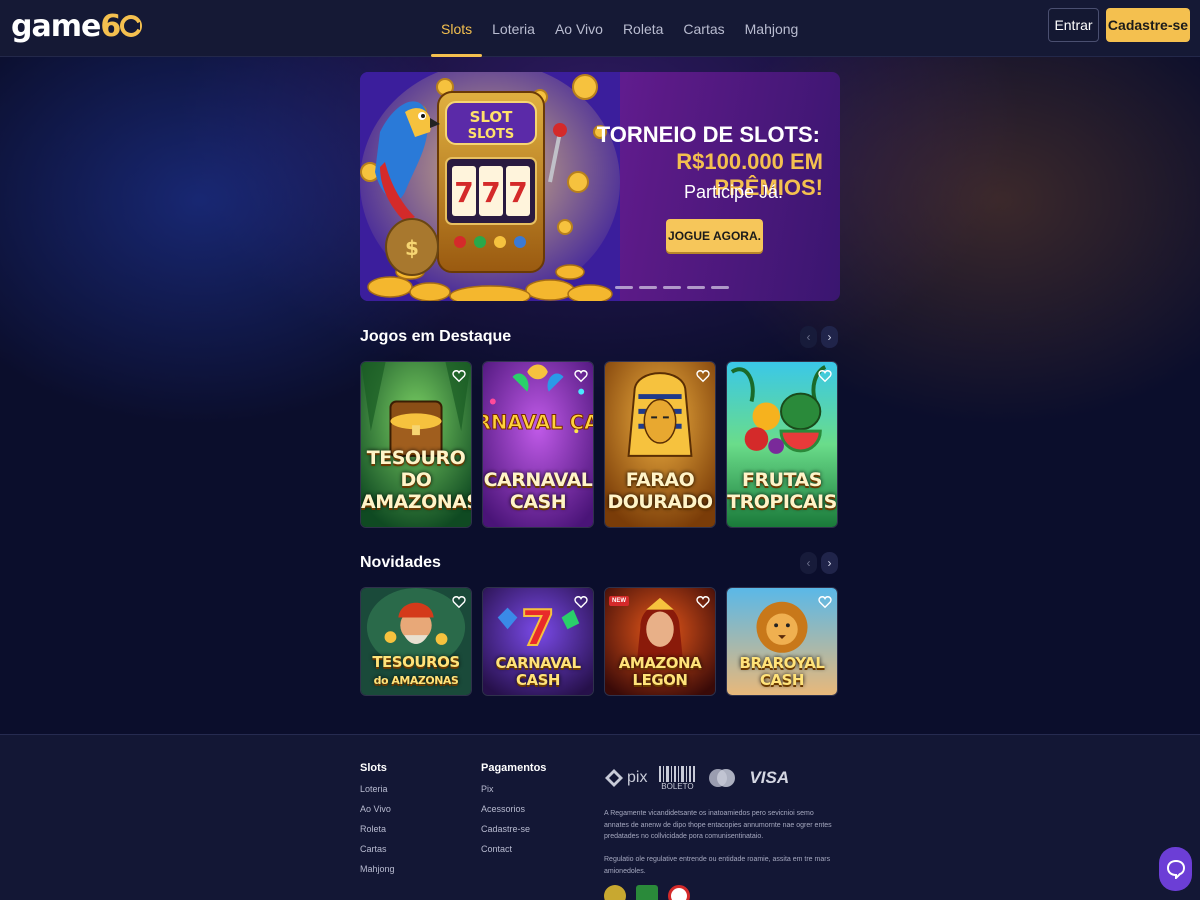 The height and width of the screenshot is (900, 1200). What do you see at coordinates (660, 663) in the screenshot?
I see `game-title-line1: AMAZONA` at bounding box center [660, 663].